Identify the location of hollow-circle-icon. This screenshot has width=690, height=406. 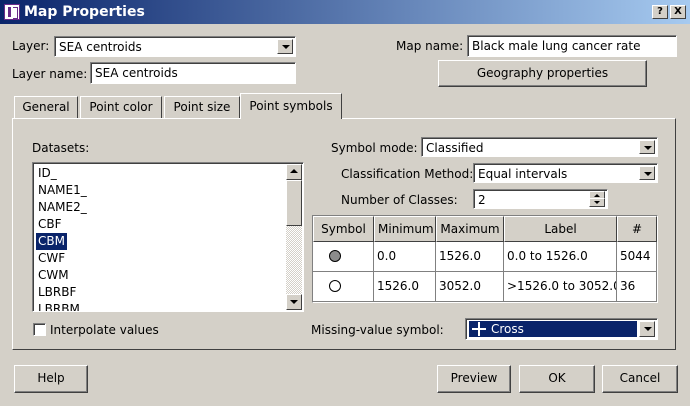
(335, 286).